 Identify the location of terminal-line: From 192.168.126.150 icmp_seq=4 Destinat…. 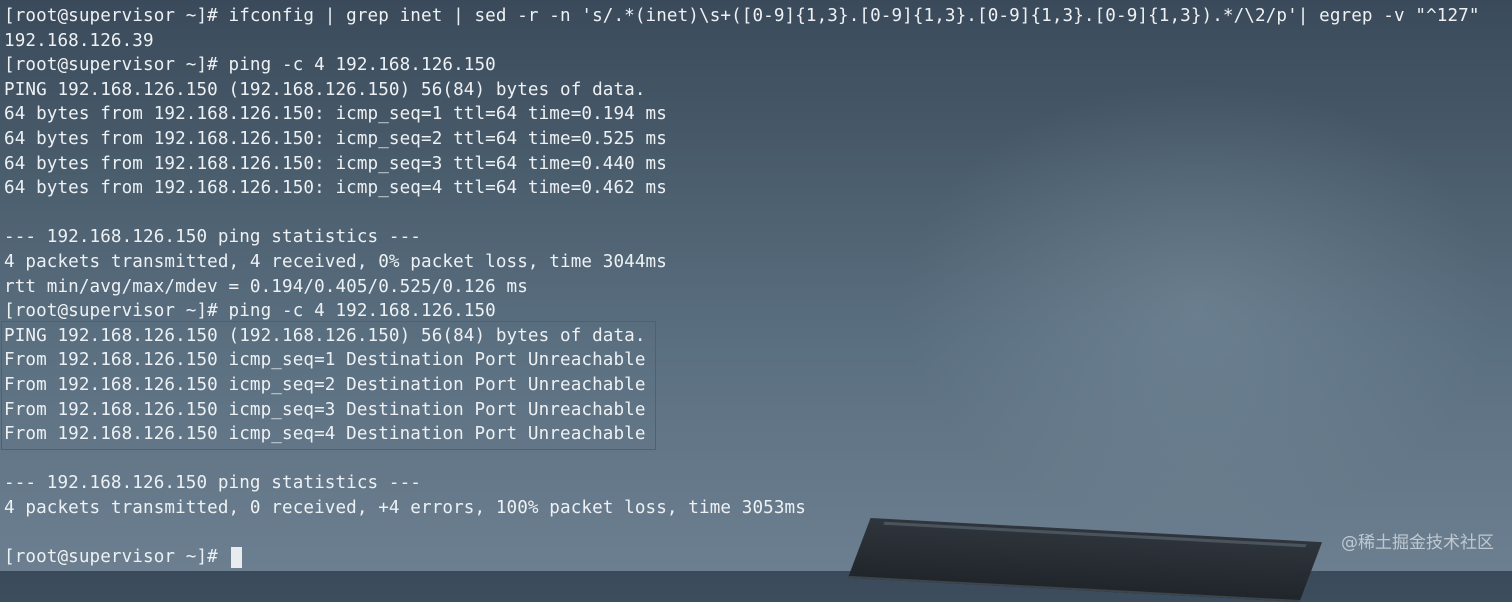
(325, 434).